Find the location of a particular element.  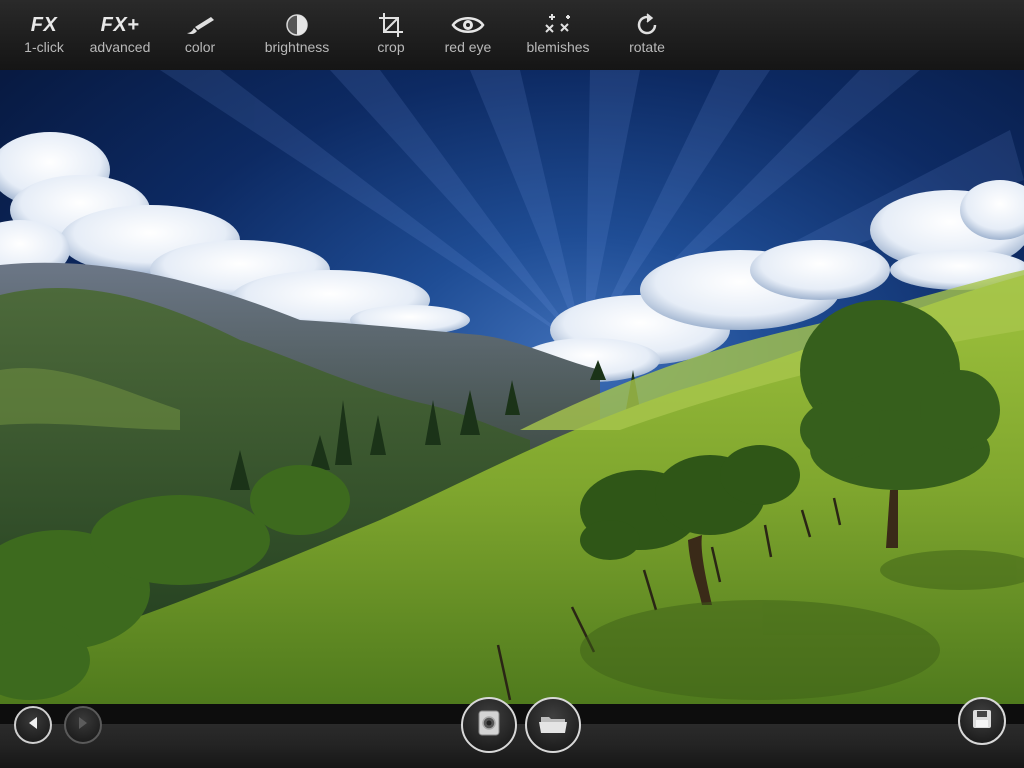

tool-crop: crop is located at coordinates (391, 35).